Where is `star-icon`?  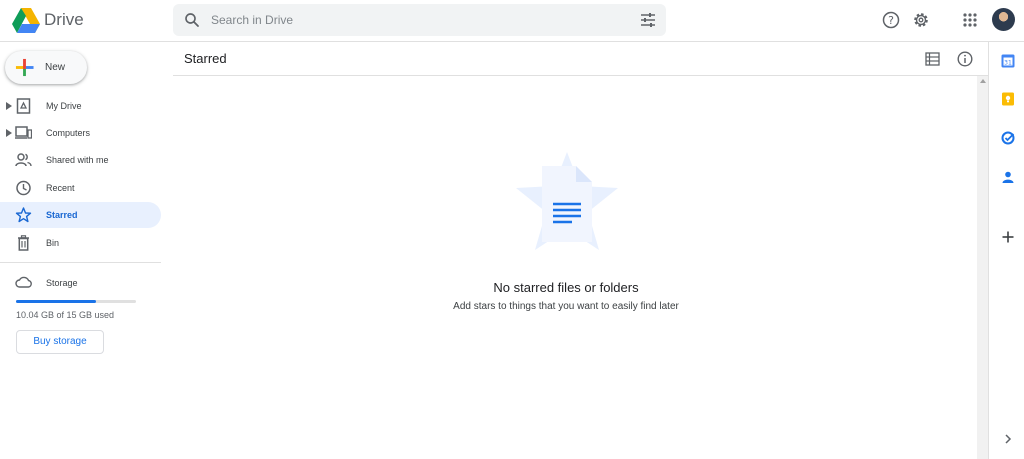 star-icon is located at coordinates (23, 215).